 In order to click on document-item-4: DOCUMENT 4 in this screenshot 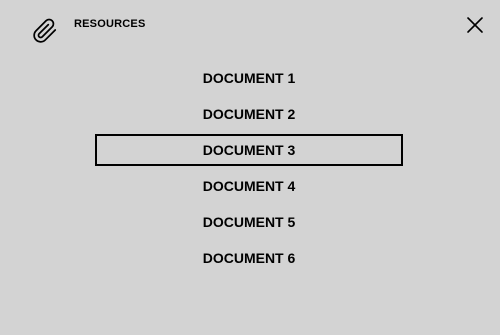, I will do `click(249, 186)`.